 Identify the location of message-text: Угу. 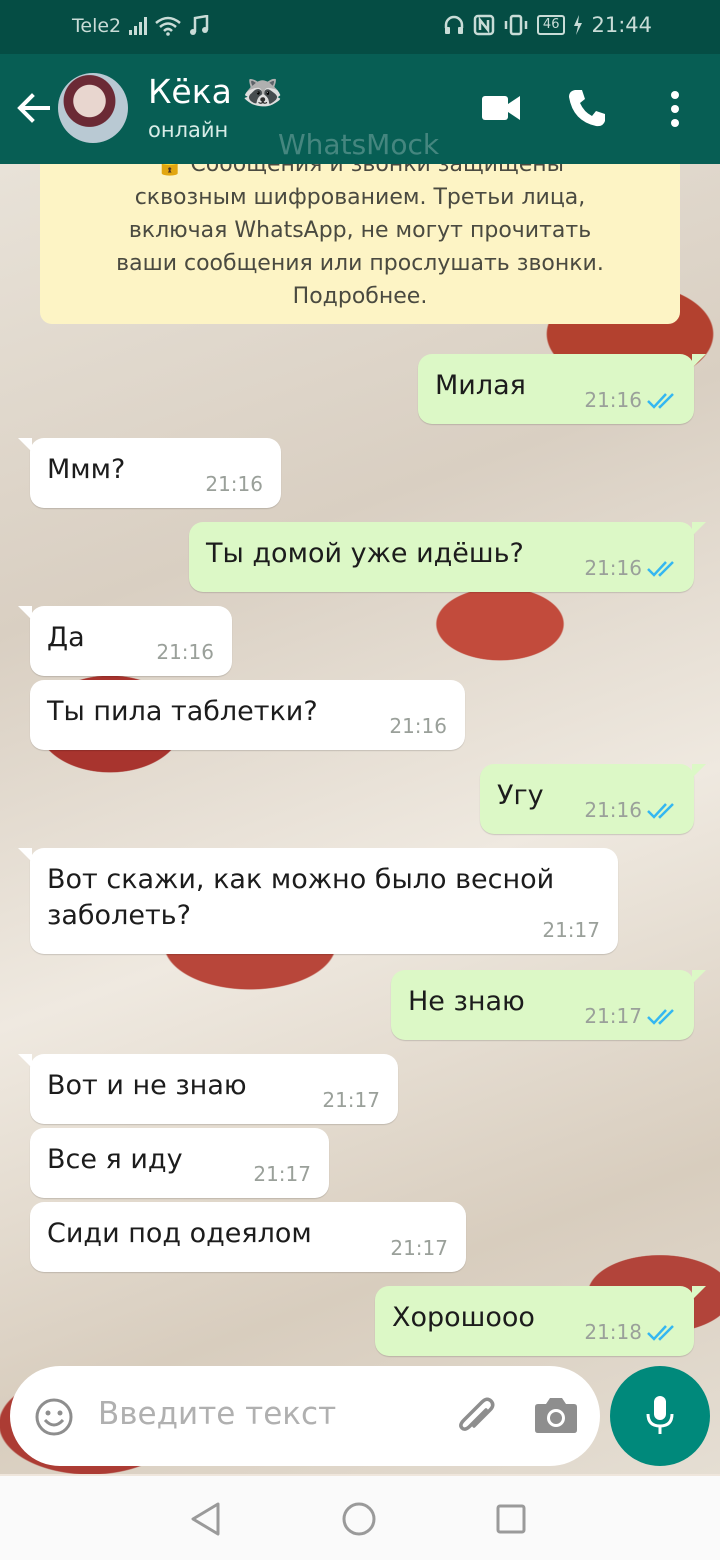
(520, 795).